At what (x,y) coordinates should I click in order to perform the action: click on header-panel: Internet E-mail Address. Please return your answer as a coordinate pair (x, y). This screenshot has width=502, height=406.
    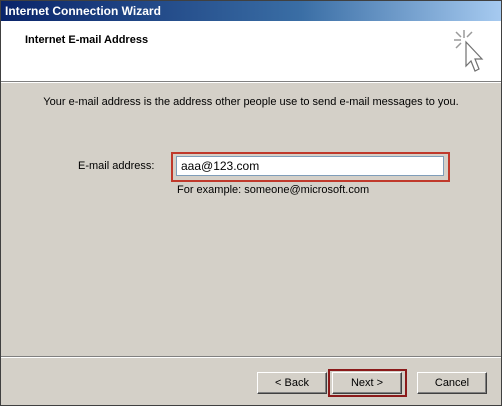
    Looking at the image, I should click on (251, 51).